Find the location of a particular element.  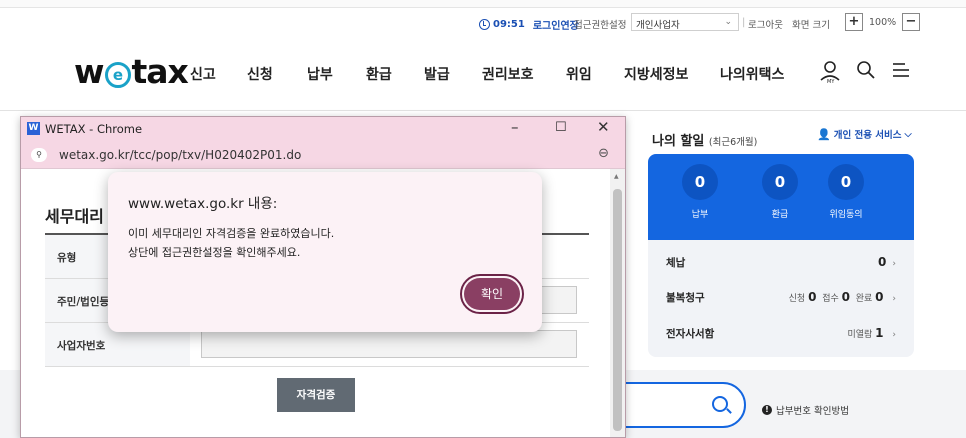

session-time: 09:51 is located at coordinates (509, 24).